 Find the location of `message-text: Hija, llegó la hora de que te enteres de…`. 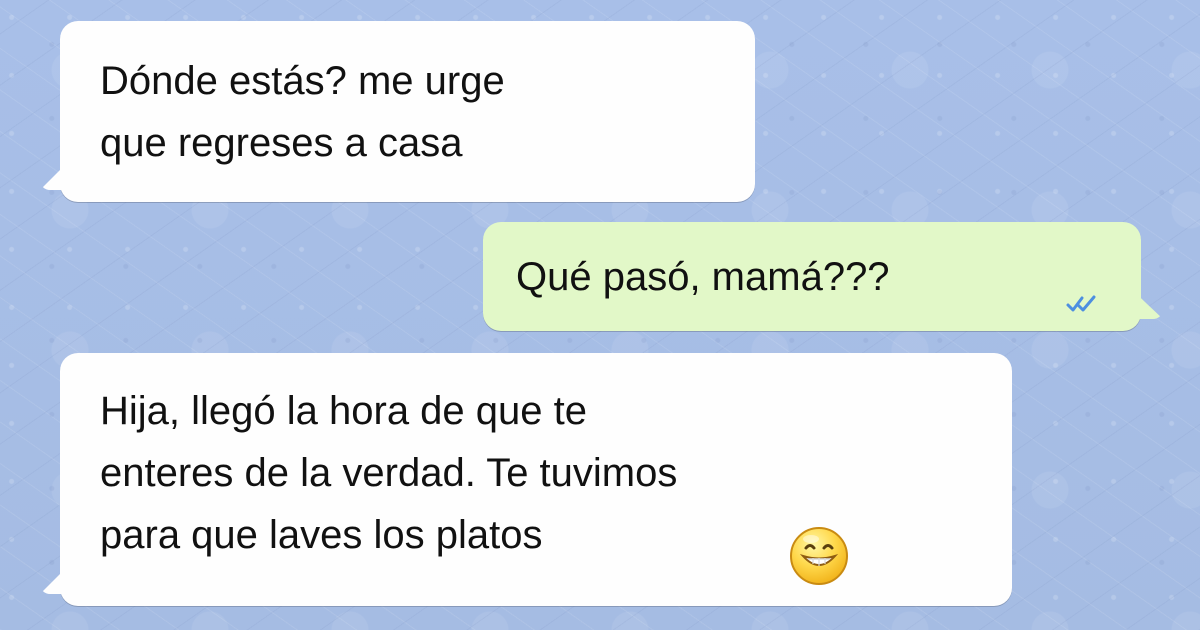

message-text: Hija, llegó la hora de que te enteres de… is located at coordinates (389, 473).